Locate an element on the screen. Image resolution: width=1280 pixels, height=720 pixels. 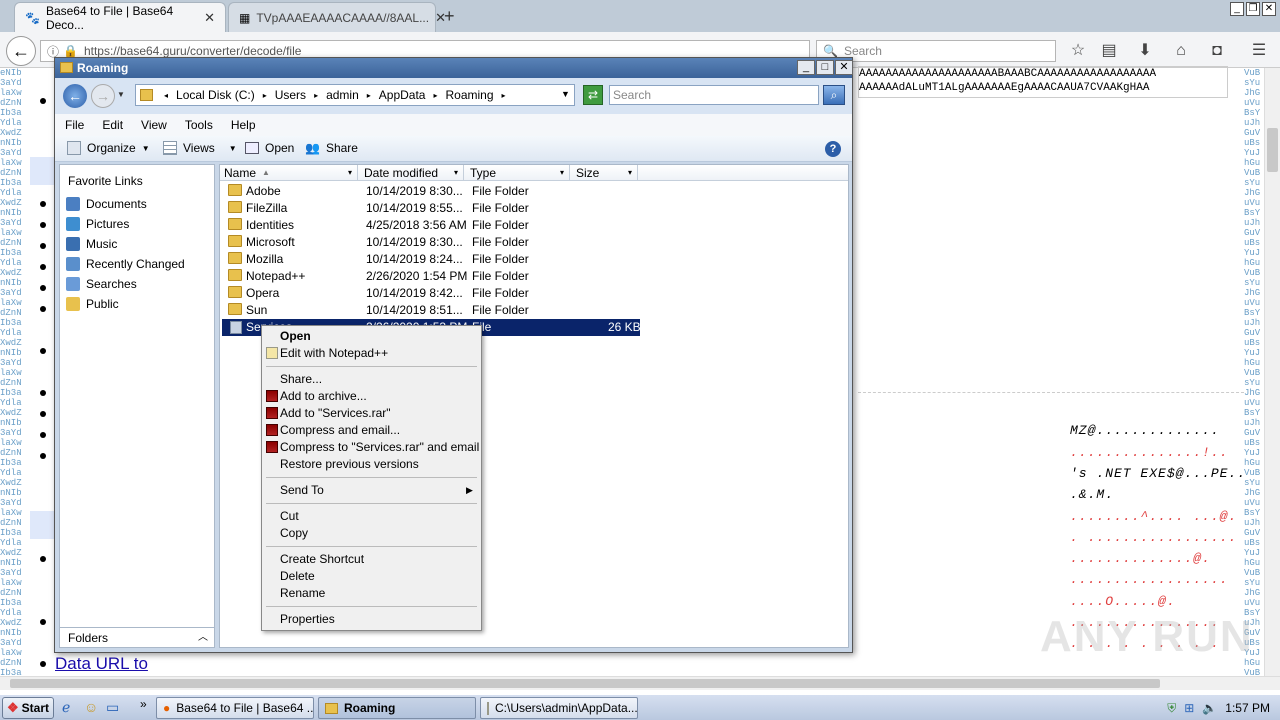
file-row: Opera 10/14/2019 8:42... File Folder is located at coordinates (534, 293).